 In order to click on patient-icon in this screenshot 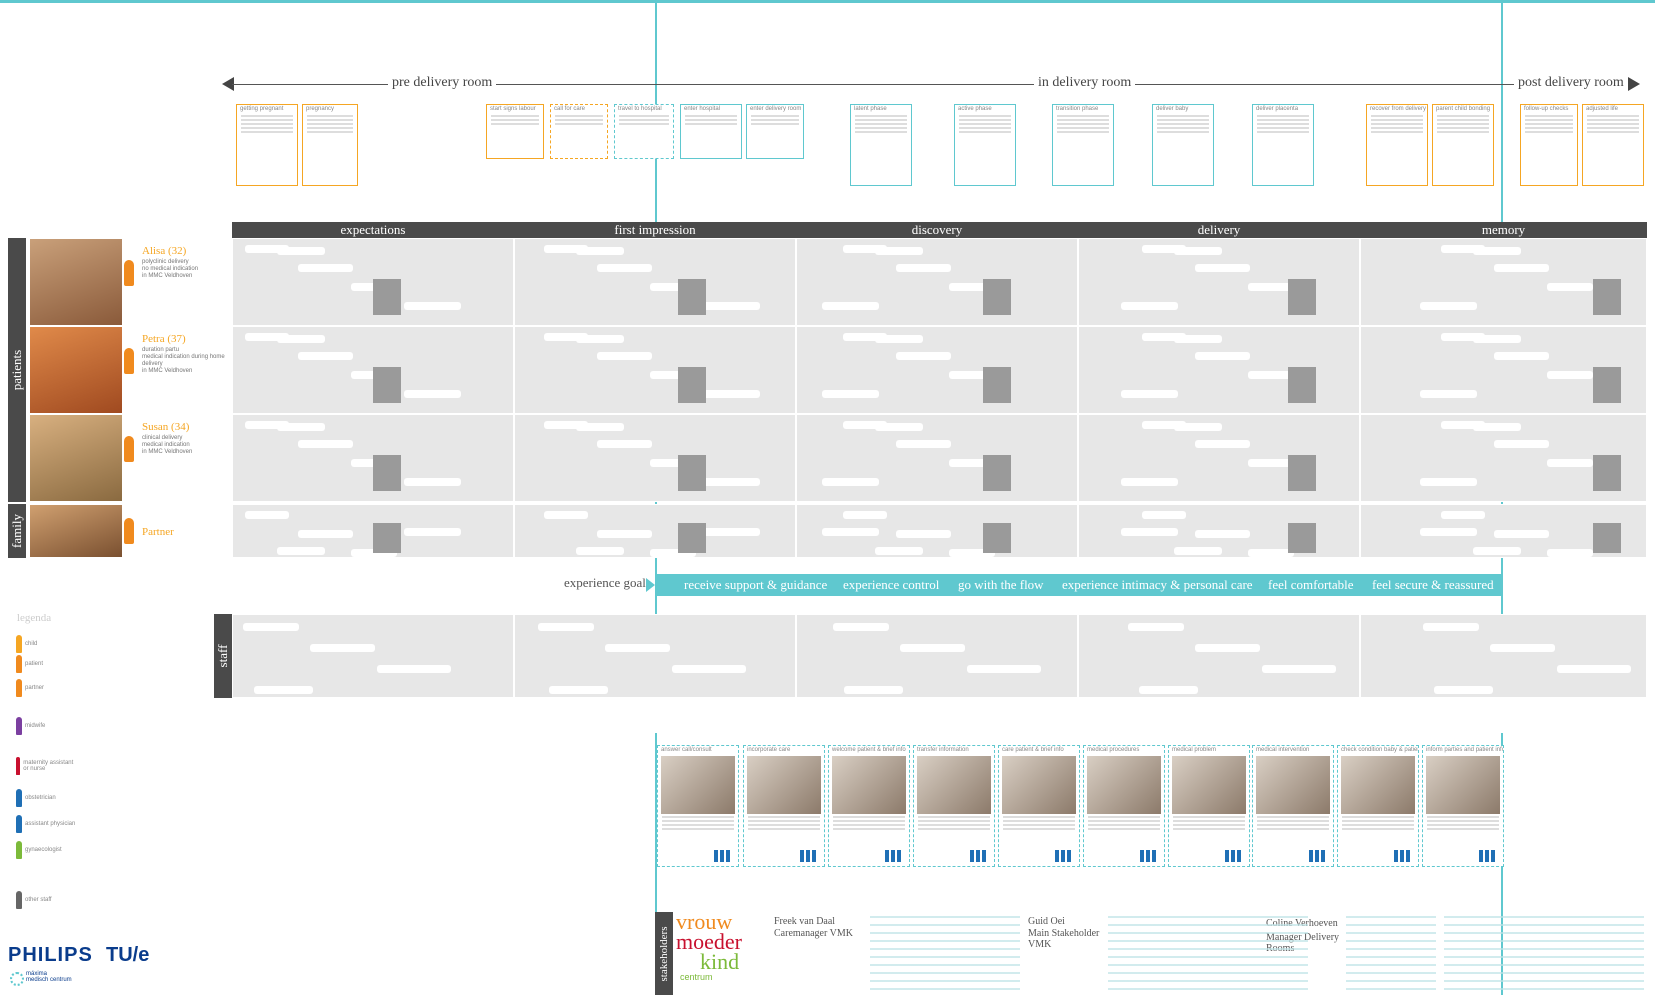, I will do `click(129, 273)`.